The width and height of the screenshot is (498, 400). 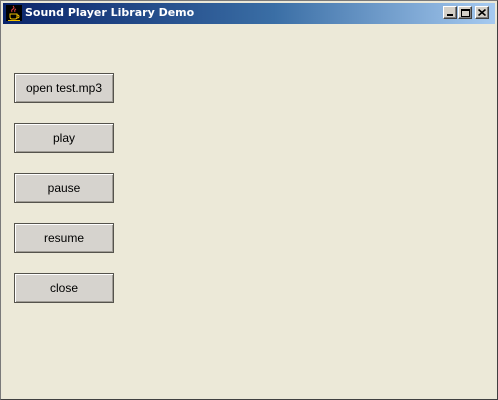 What do you see at coordinates (64, 138) in the screenshot?
I see `play-button: play` at bounding box center [64, 138].